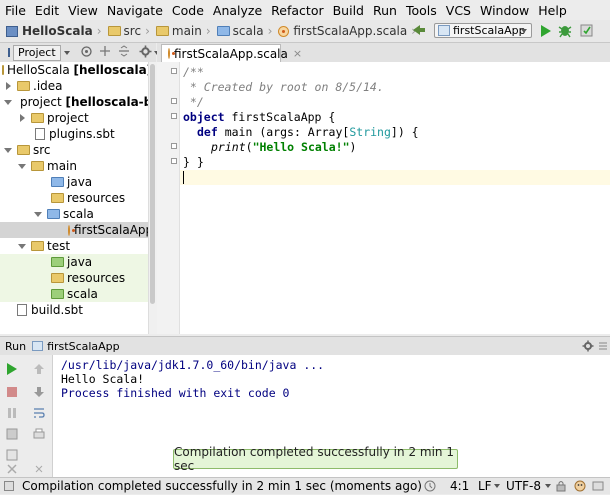 The height and width of the screenshot is (495, 610). I want to click on stop-icon, so click(12, 392).